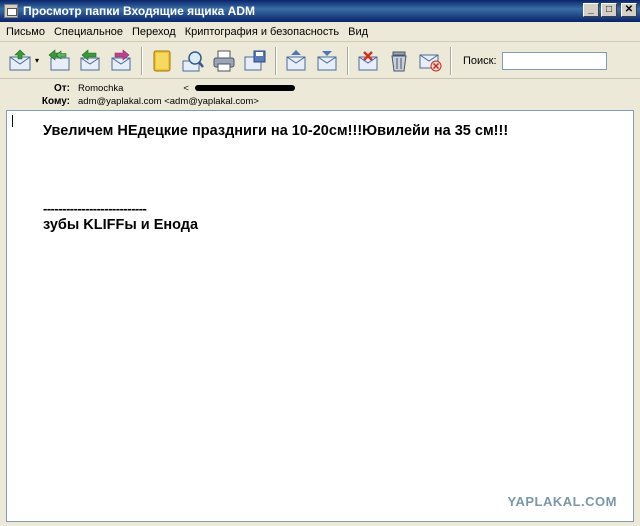 This screenshot has height=526, width=640. Describe the element at coordinates (358, 32) in the screenshot. I see `menu-view: Вид` at that location.